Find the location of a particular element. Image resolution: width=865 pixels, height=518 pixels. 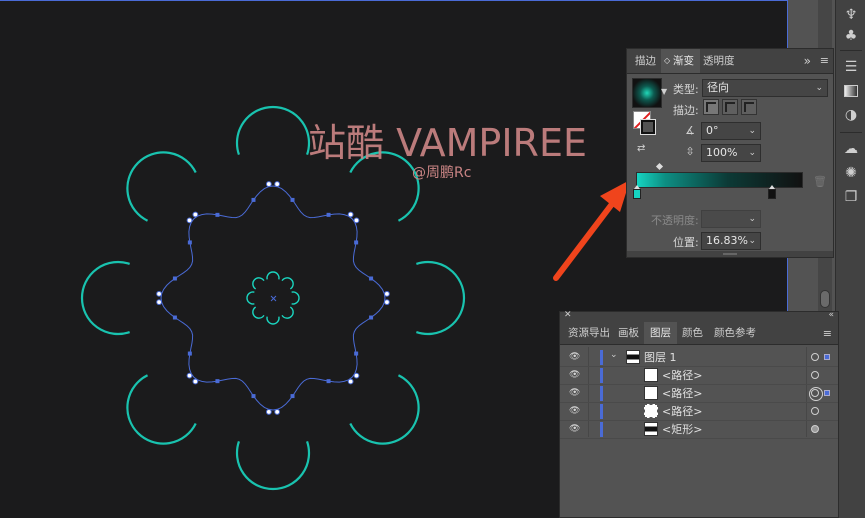

opacity-field: ⌄ is located at coordinates (731, 219).